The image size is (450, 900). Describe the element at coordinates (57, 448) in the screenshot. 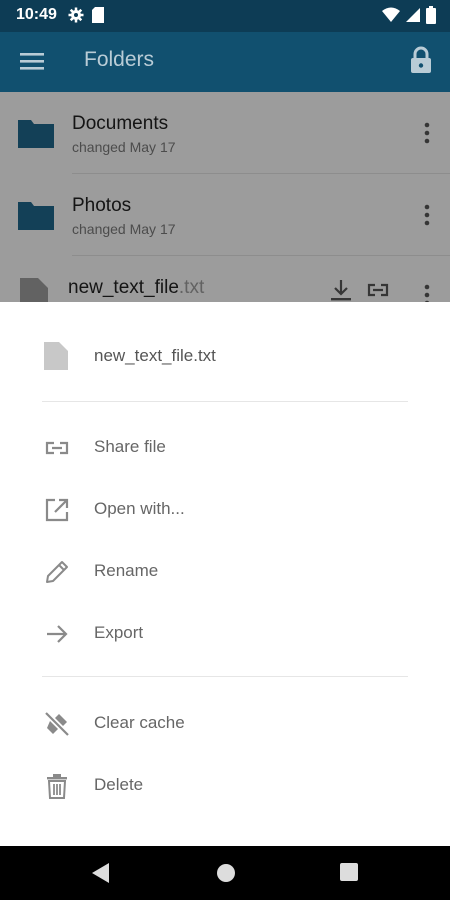

I see `share-link-icon` at that location.